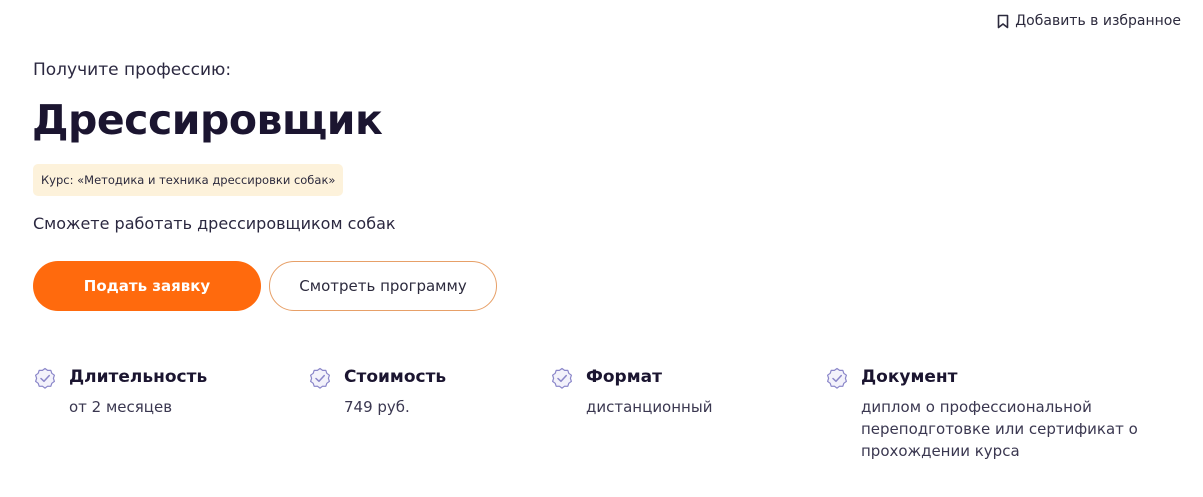  What do you see at coordinates (631, 392) in the screenshot?
I see `feature-format: Формат дистанционный` at bounding box center [631, 392].